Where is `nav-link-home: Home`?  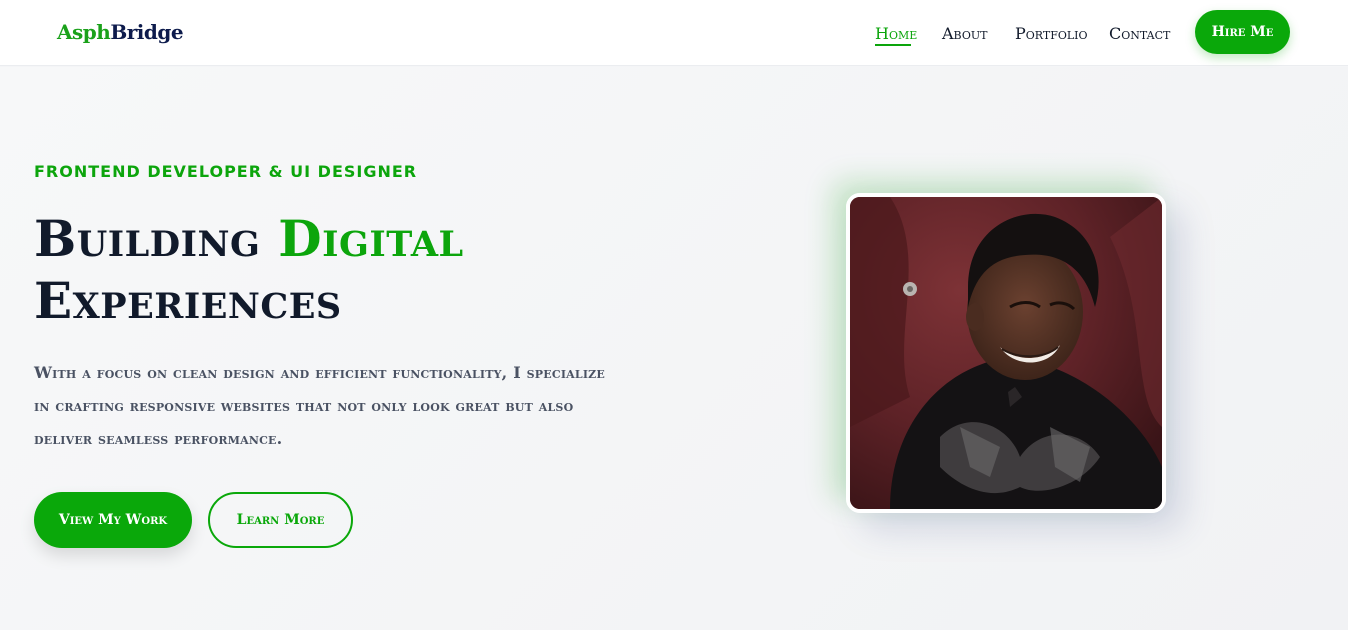
nav-link-home: Home is located at coordinates (896, 33).